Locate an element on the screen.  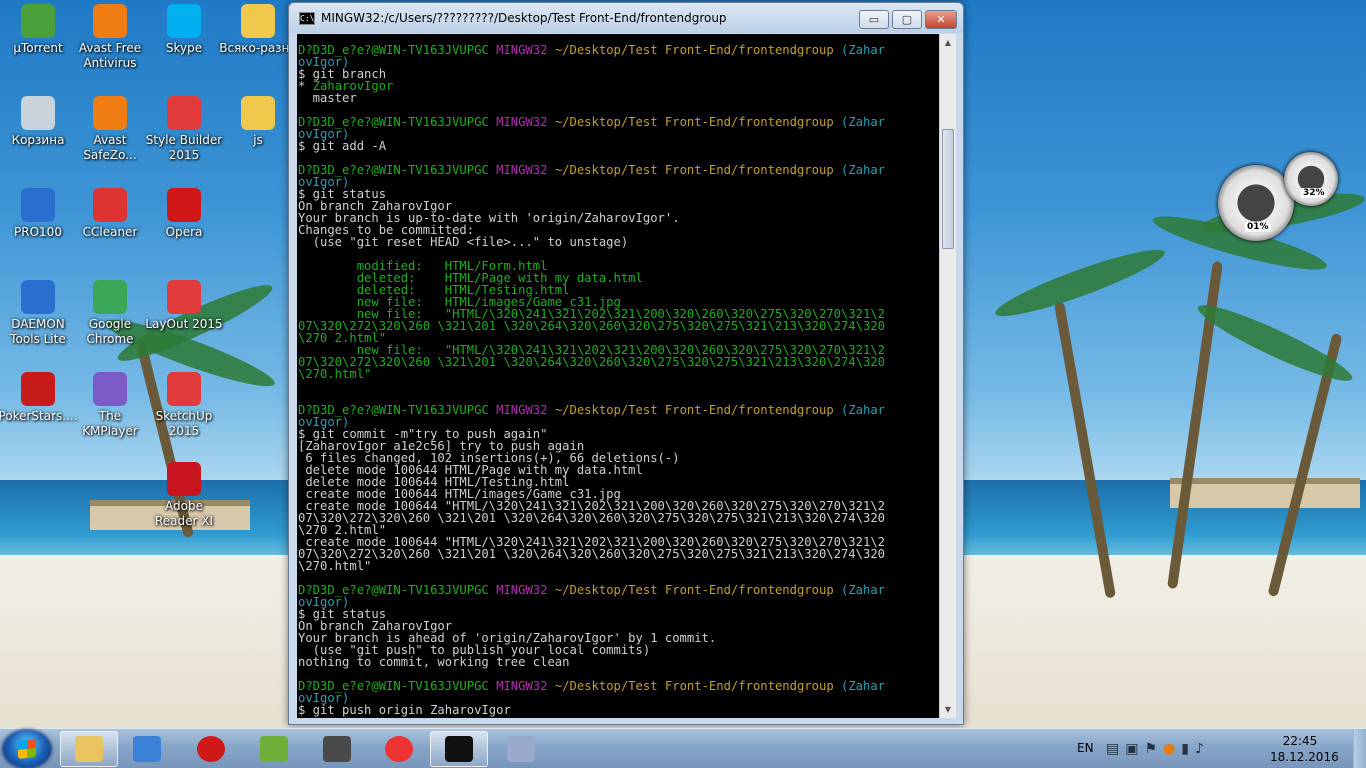
scroll-down-arrow-icon: ▼ is located at coordinates (948, 709).